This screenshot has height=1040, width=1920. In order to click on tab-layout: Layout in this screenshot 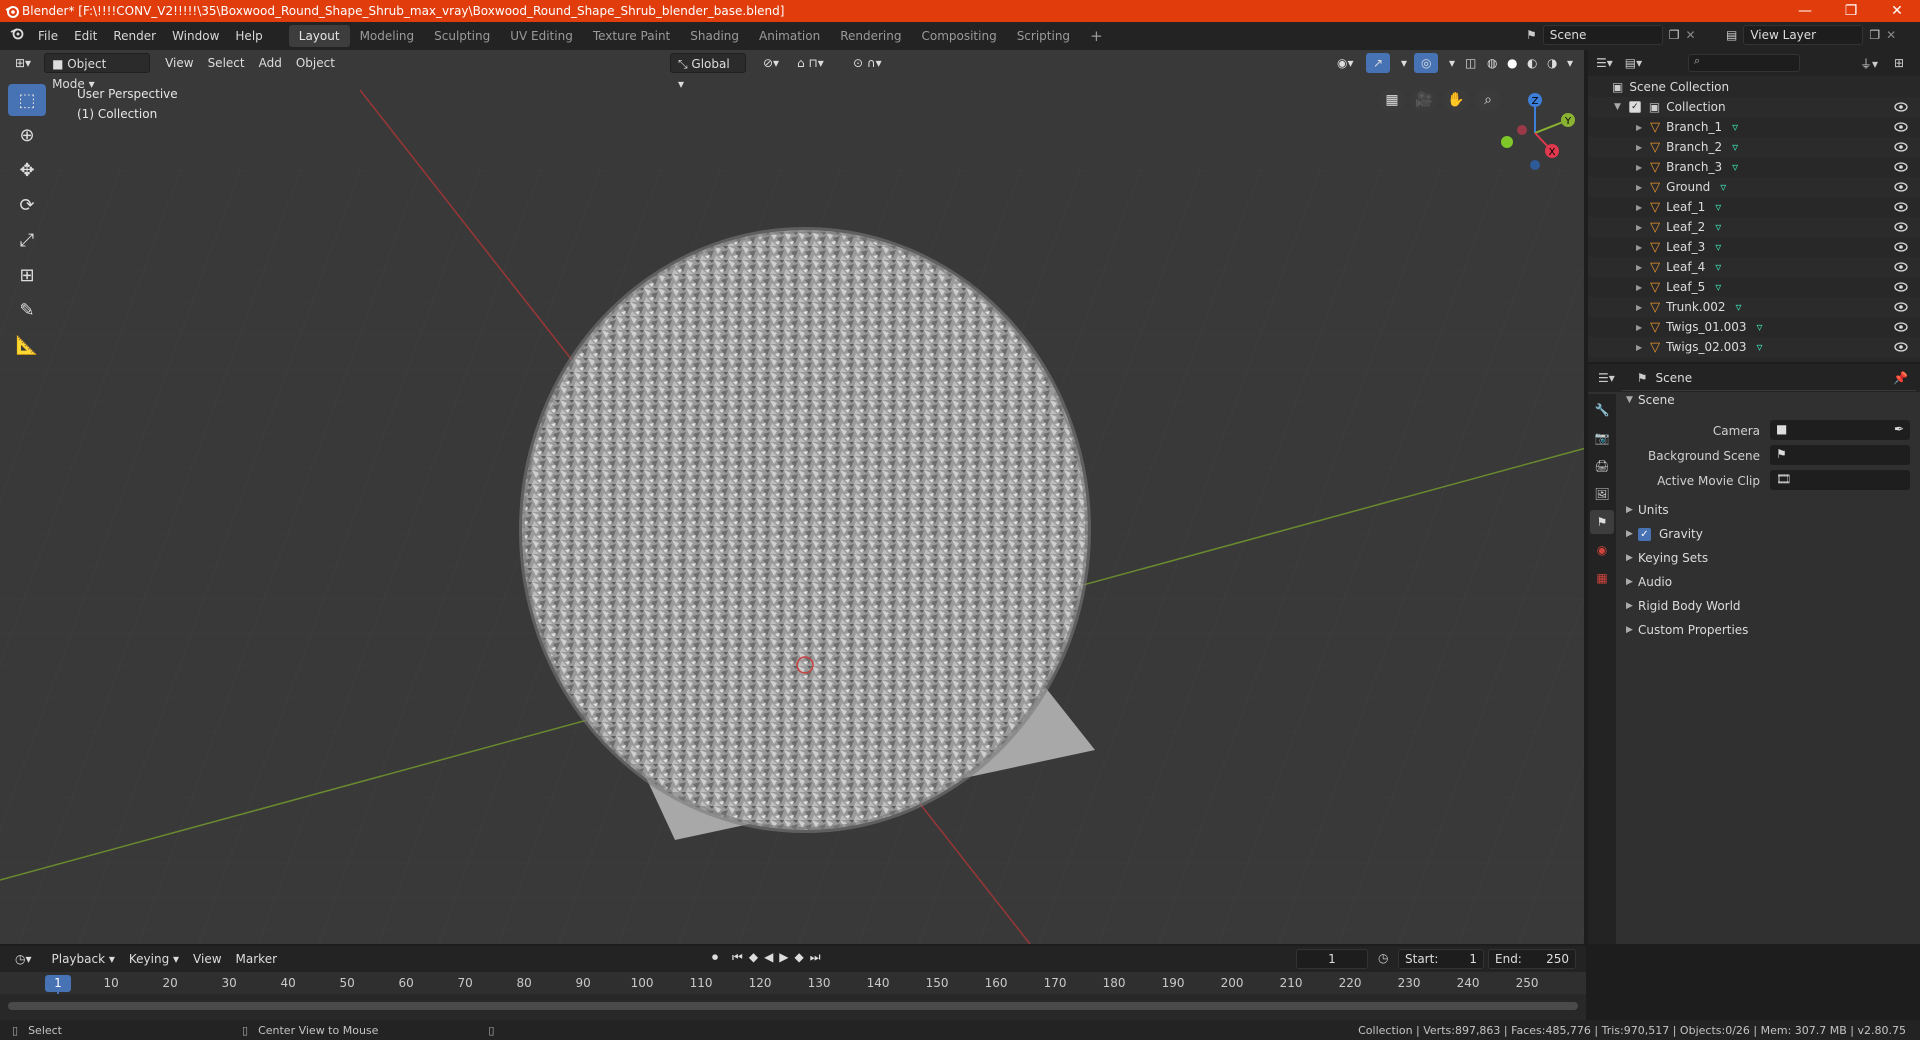, I will do `click(319, 36)`.